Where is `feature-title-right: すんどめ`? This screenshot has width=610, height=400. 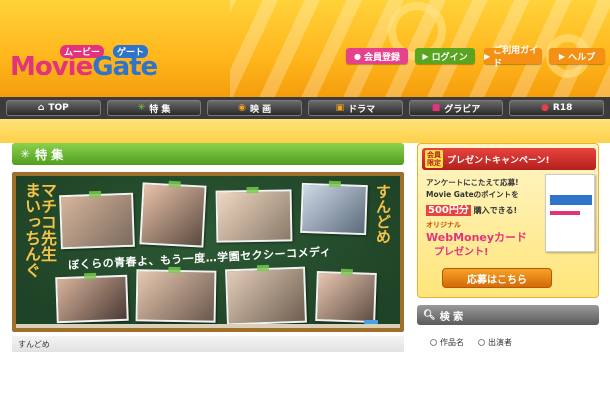
feature-title-right: すんどめ is located at coordinates (383, 214).